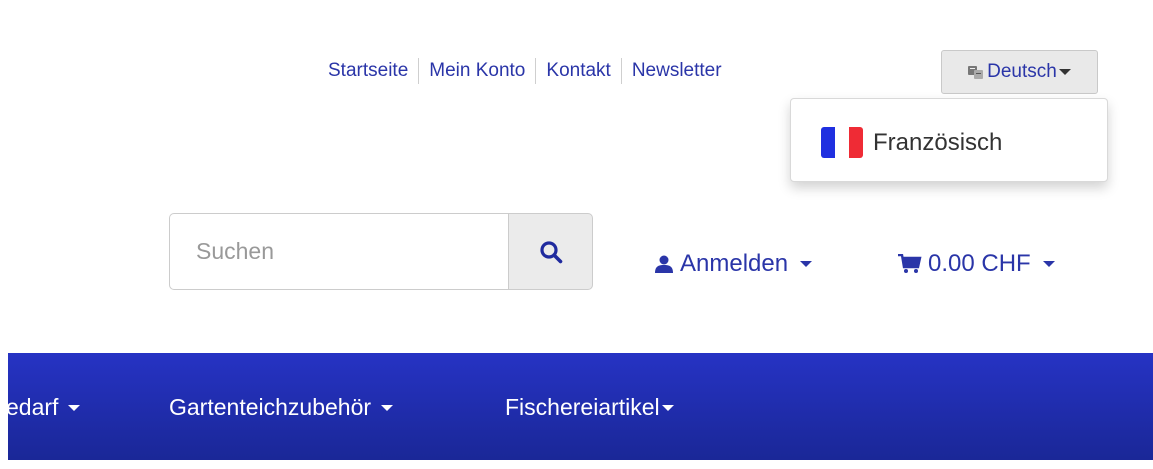 This screenshot has width=1153, height=469. What do you see at coordinates (676, 71) in the screenshot?
I see `top-link-newsletter: Newsletter` at bounding box center [676, 71].